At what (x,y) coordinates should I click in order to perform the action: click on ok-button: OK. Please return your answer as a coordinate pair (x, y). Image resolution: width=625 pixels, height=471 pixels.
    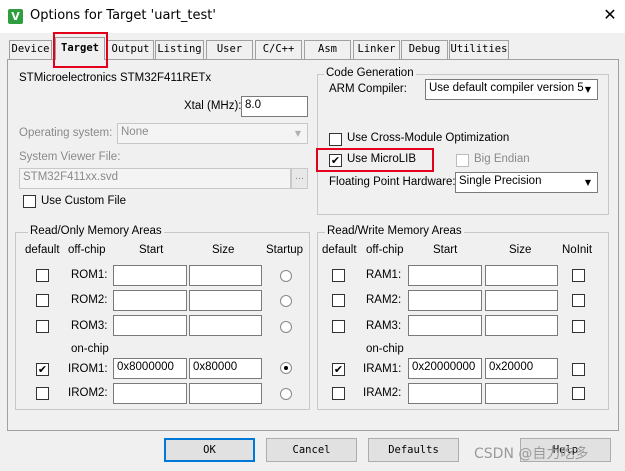
    Looking at the image, I should click on (209, 450).